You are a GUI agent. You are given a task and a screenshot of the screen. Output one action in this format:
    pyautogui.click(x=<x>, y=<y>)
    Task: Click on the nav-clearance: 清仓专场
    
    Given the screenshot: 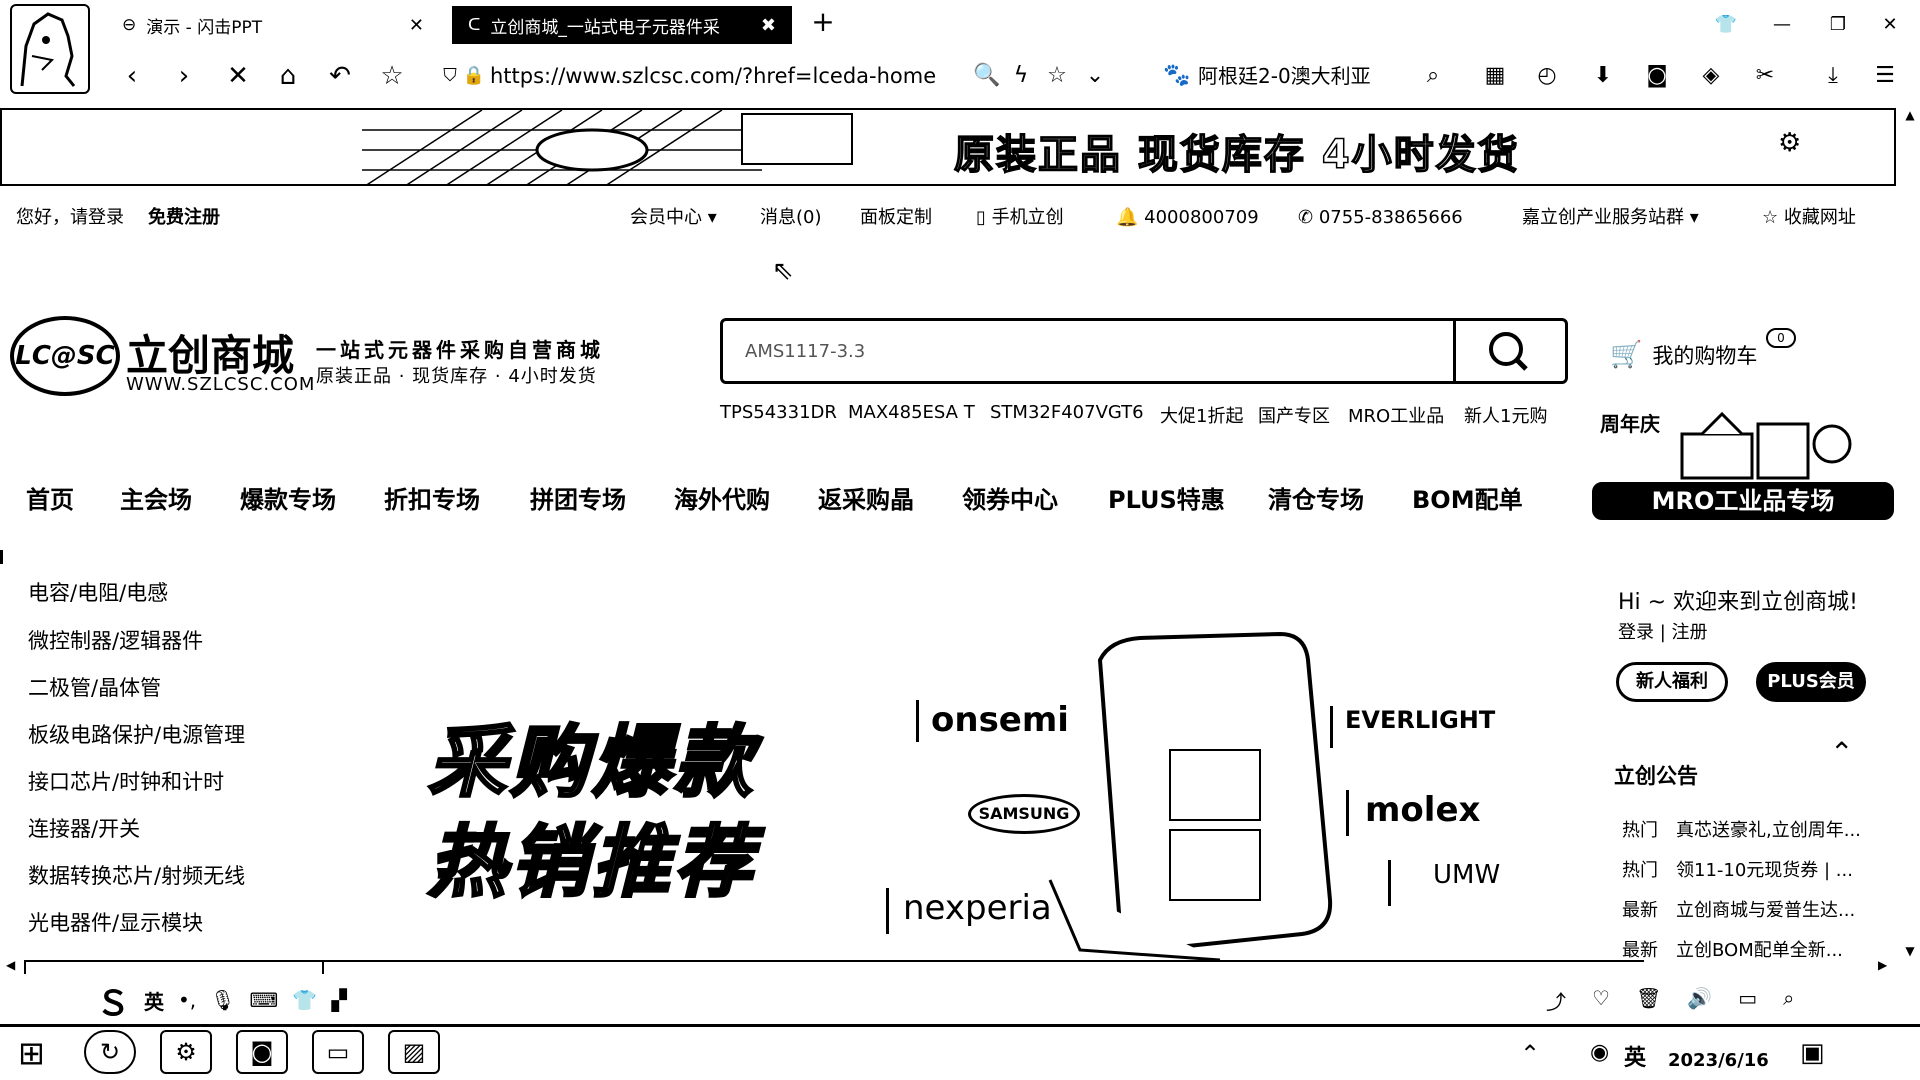 What is the action you would take?
    pyautogui.click(x=1316, y=497)
    